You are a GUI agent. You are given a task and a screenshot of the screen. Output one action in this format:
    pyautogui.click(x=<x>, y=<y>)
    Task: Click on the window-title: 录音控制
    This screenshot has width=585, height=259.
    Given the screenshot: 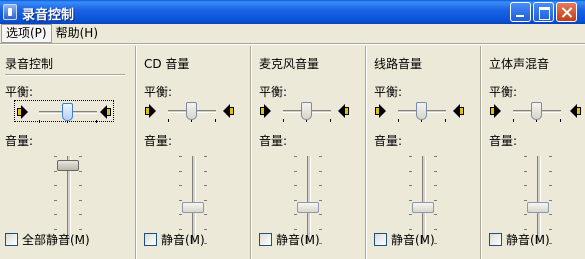 What is the action you would take?
    pyautogui.click(x=48, y=15)
    